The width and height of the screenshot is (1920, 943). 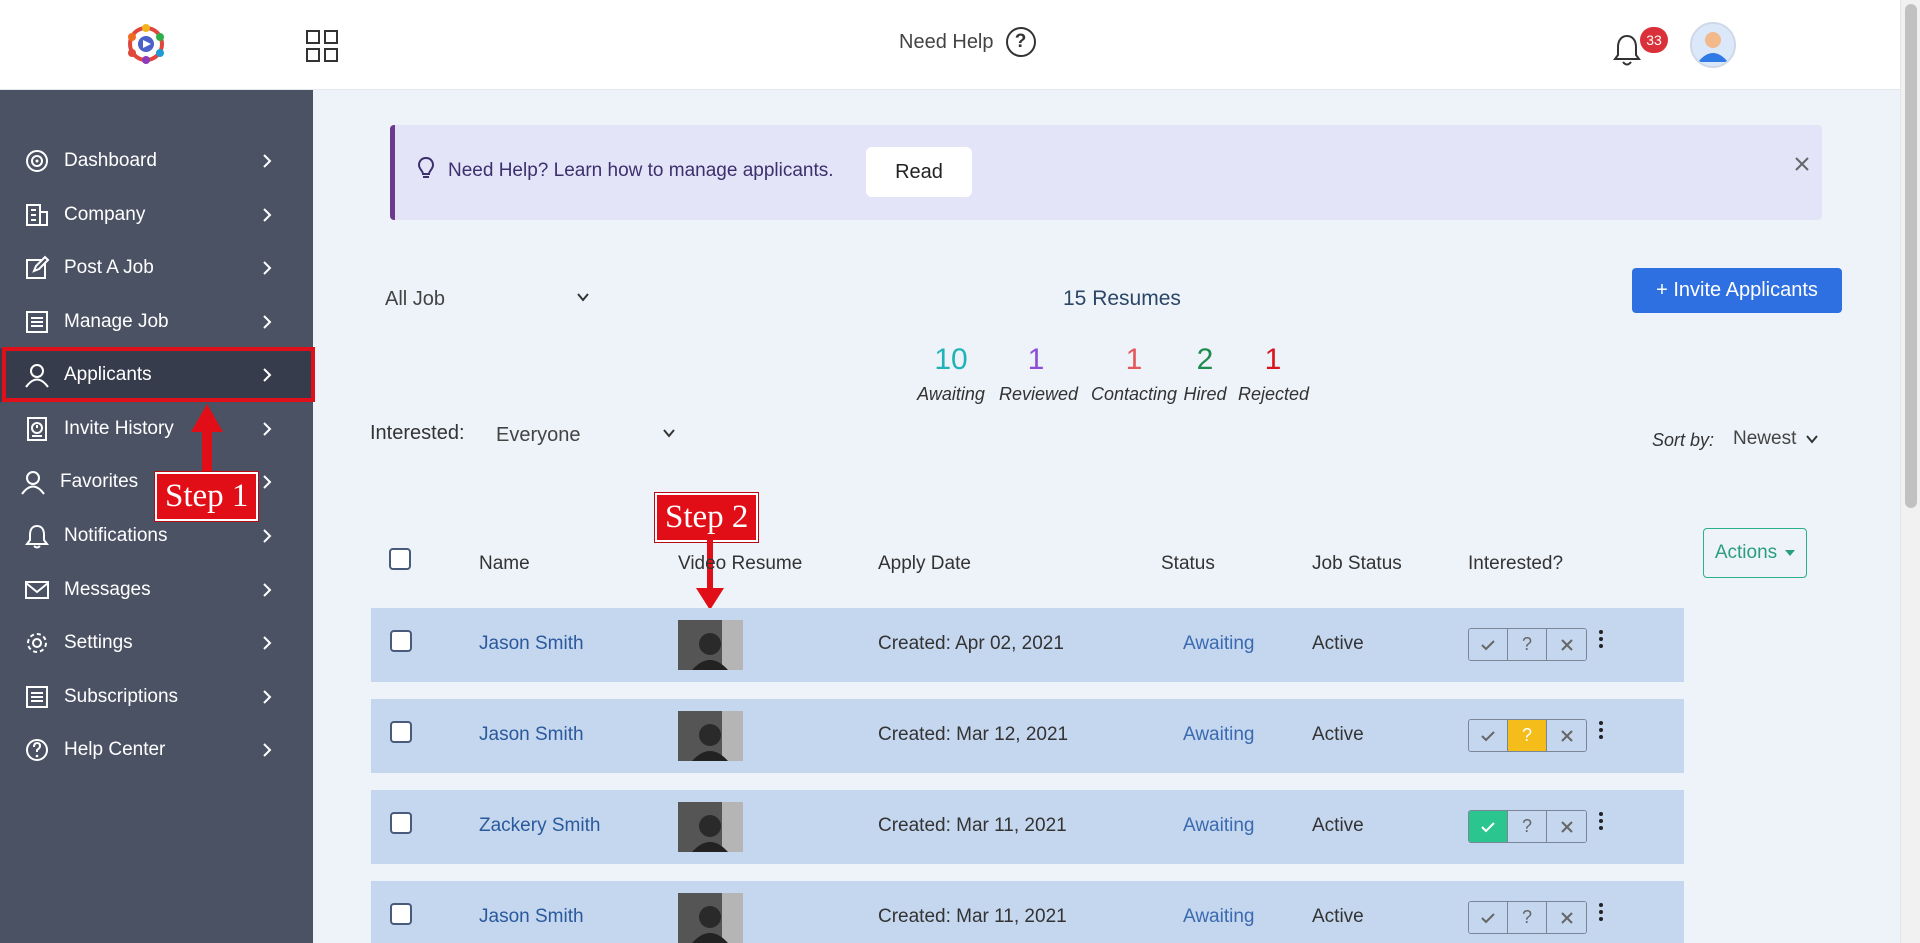 What do you see at coordinates (38, 267) in the screenshot?
I see `edit-icon` at bounding box center [38, 267].